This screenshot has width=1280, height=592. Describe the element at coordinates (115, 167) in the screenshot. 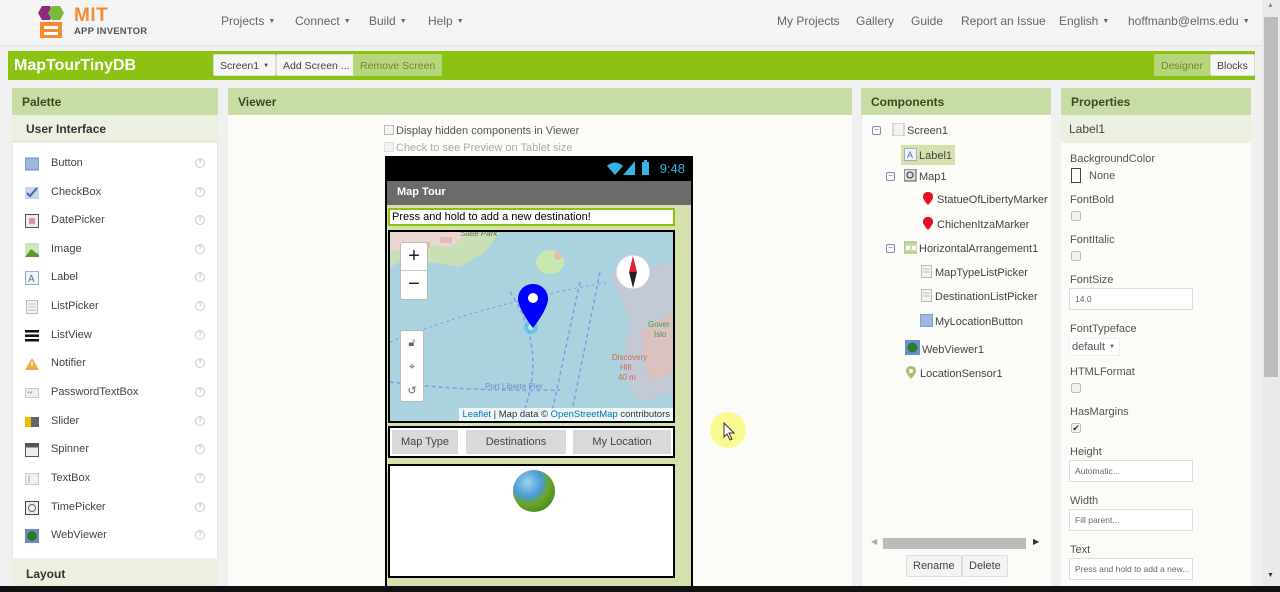

I see `palette-item-button: Button ?` at that location.